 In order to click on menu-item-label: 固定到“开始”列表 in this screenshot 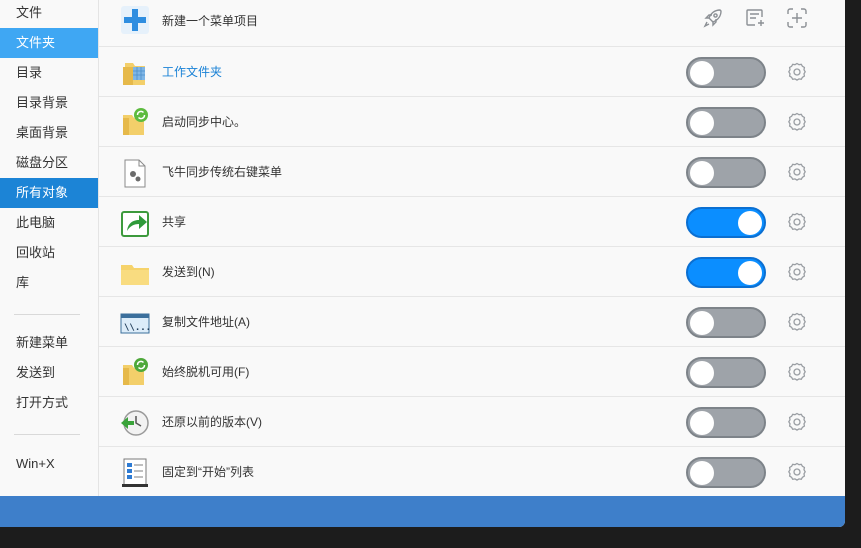, I will do `click(208, 472)`.